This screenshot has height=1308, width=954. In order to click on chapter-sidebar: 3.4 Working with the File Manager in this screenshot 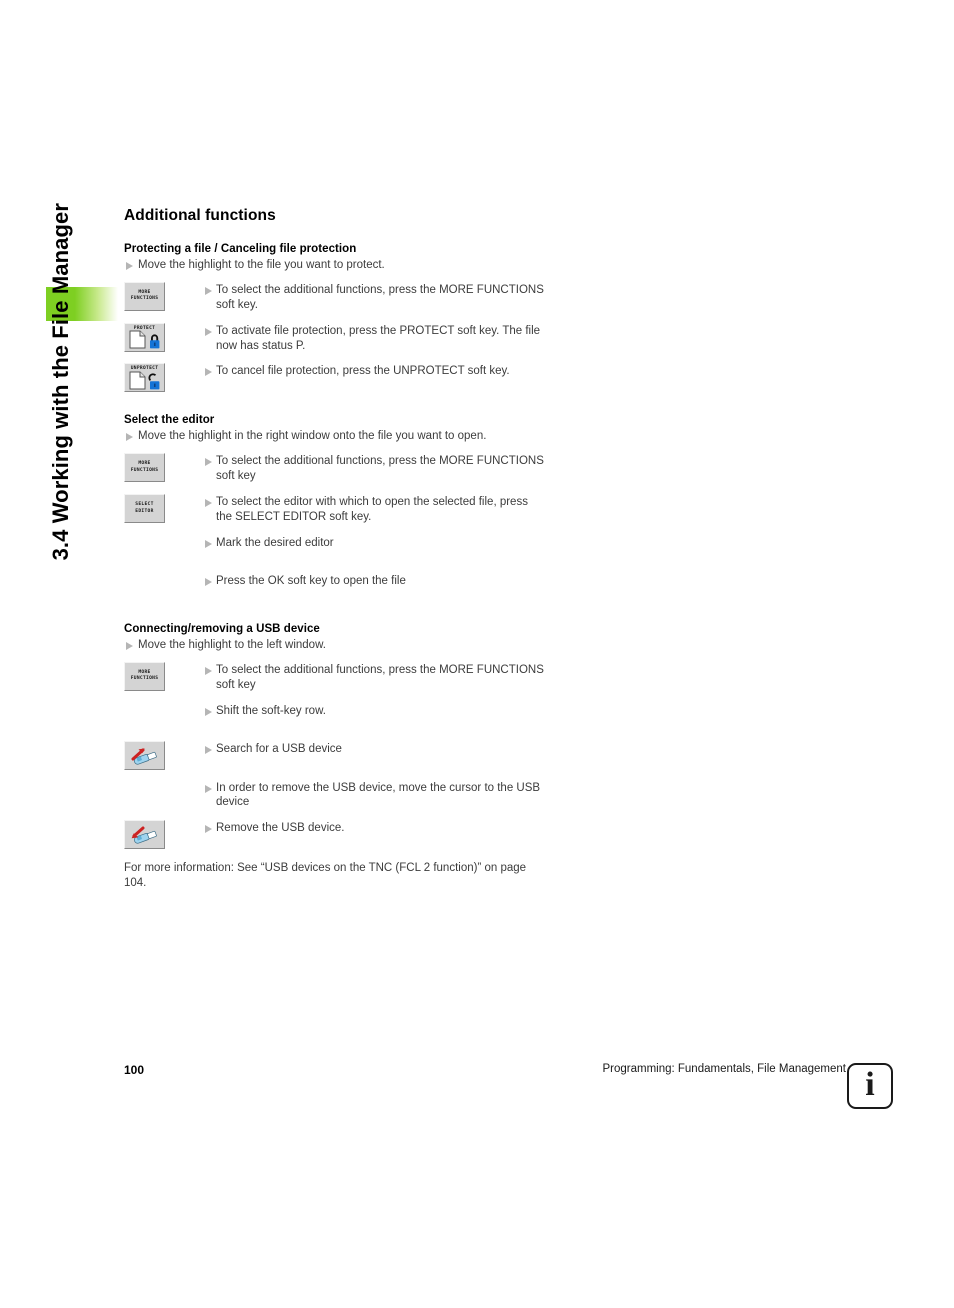, I will do `click(36, 280)`.